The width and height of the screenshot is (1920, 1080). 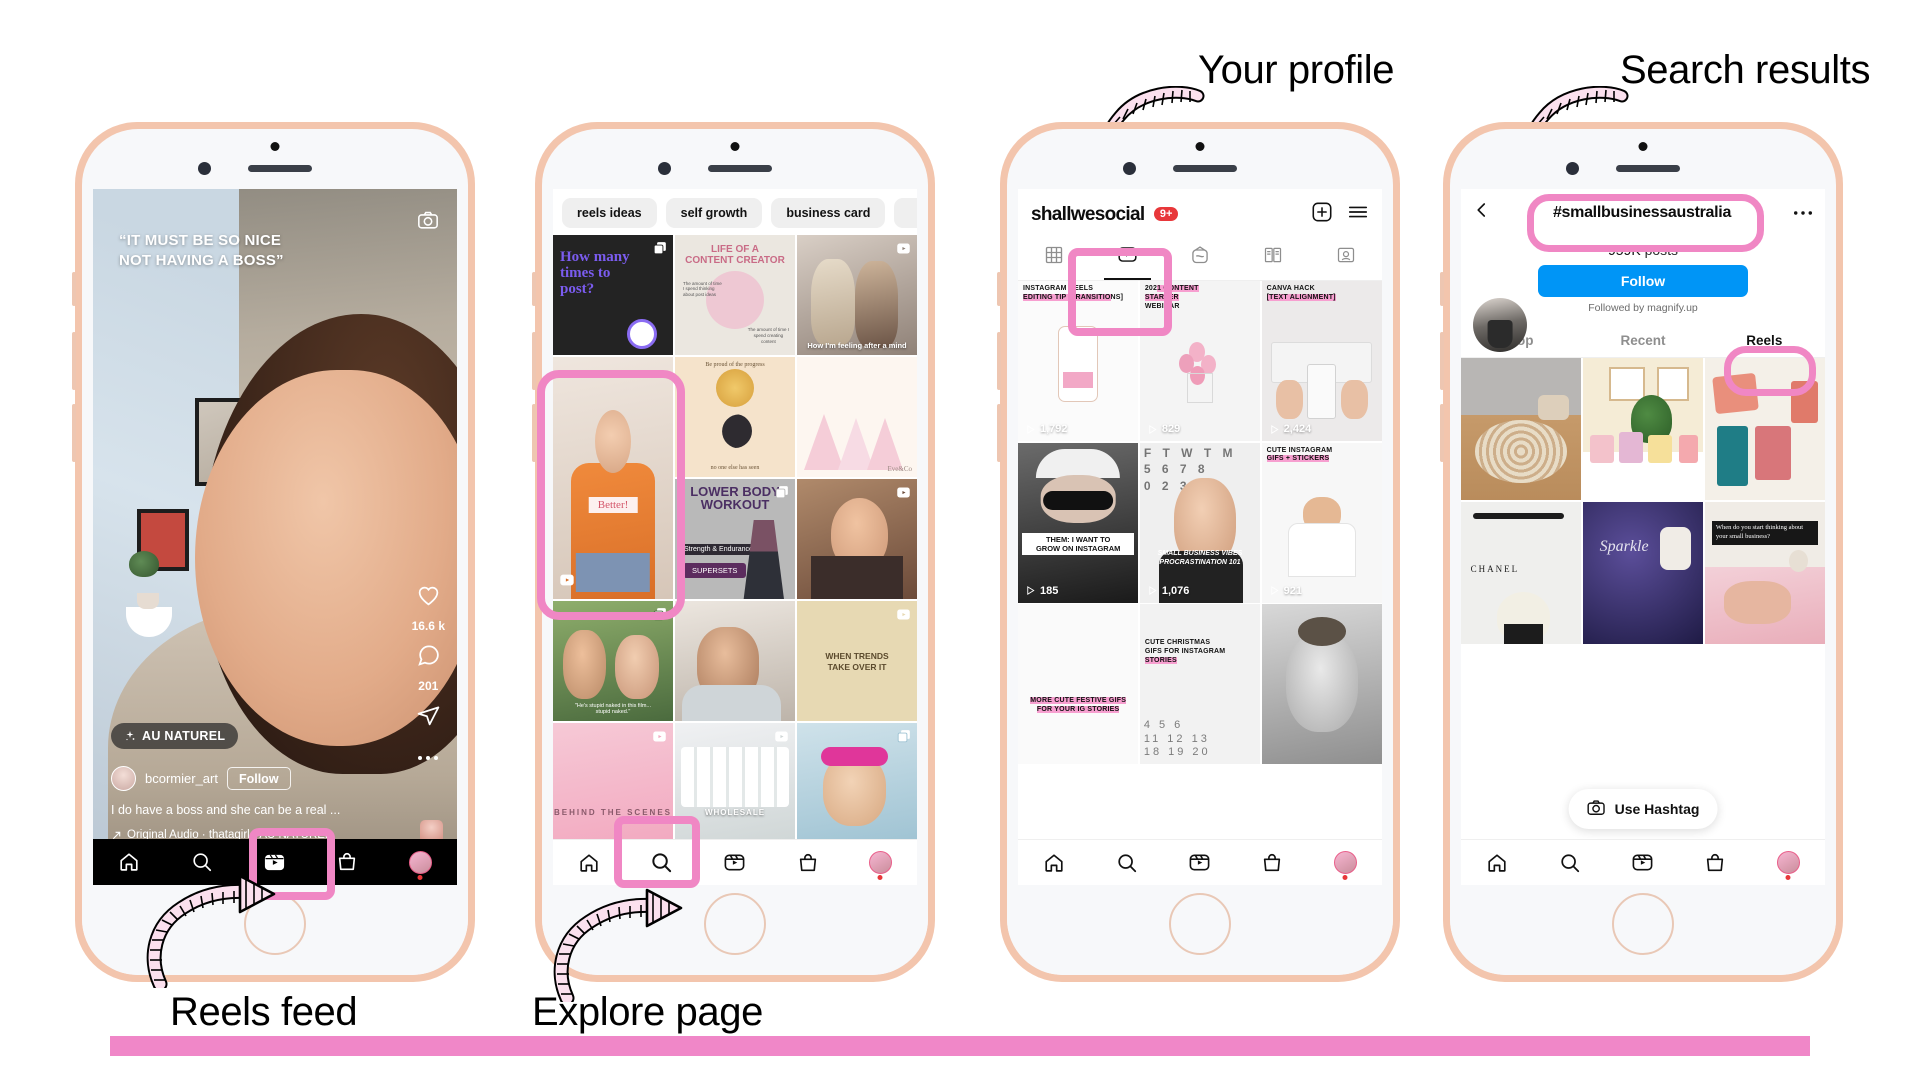 What do you see at coordinates (1321, 361) in the screenshot?
I see `profile-reel-cell: CANVA HACK [TEXT ALIGNMENT] 2,424` at bounding box center [1321, 361].